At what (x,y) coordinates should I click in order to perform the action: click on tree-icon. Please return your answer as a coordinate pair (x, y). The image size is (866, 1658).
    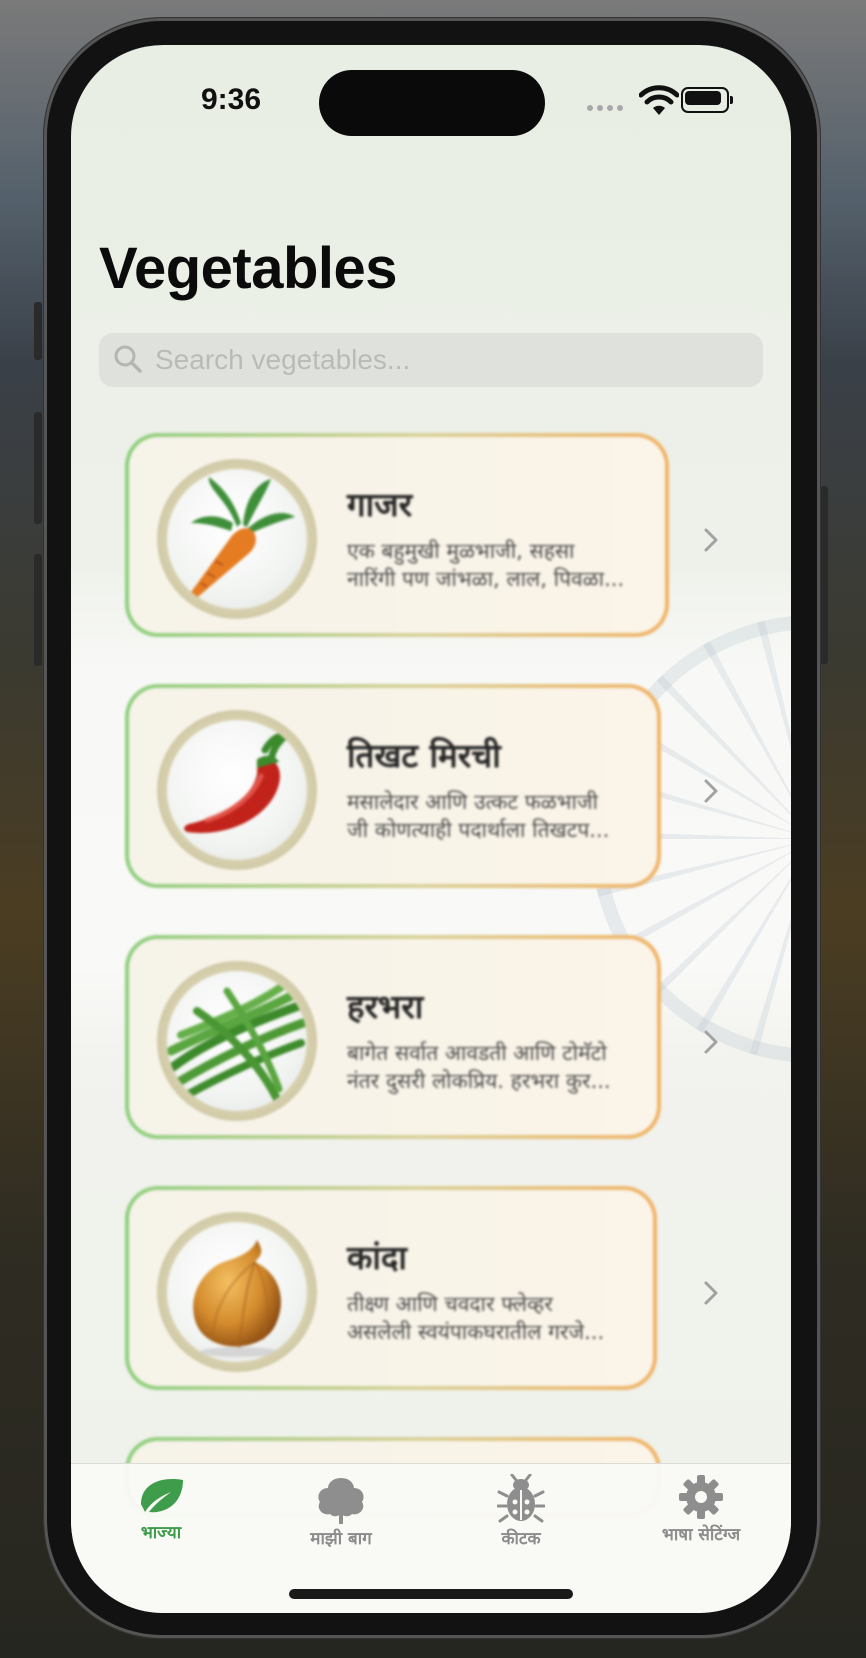
    Looking at the image, I should click on (341, 1501).